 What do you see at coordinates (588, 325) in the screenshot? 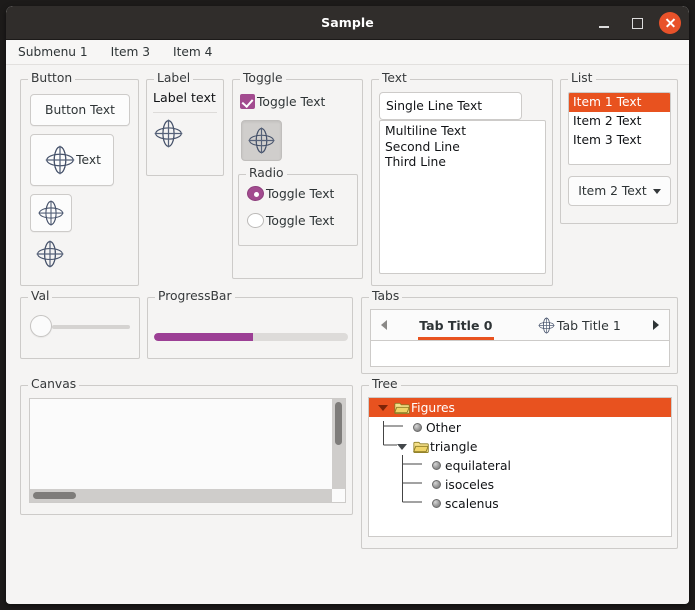
I see `tab-tab-title-1-label: Tab Title 1` at bounding box center [588, 325].